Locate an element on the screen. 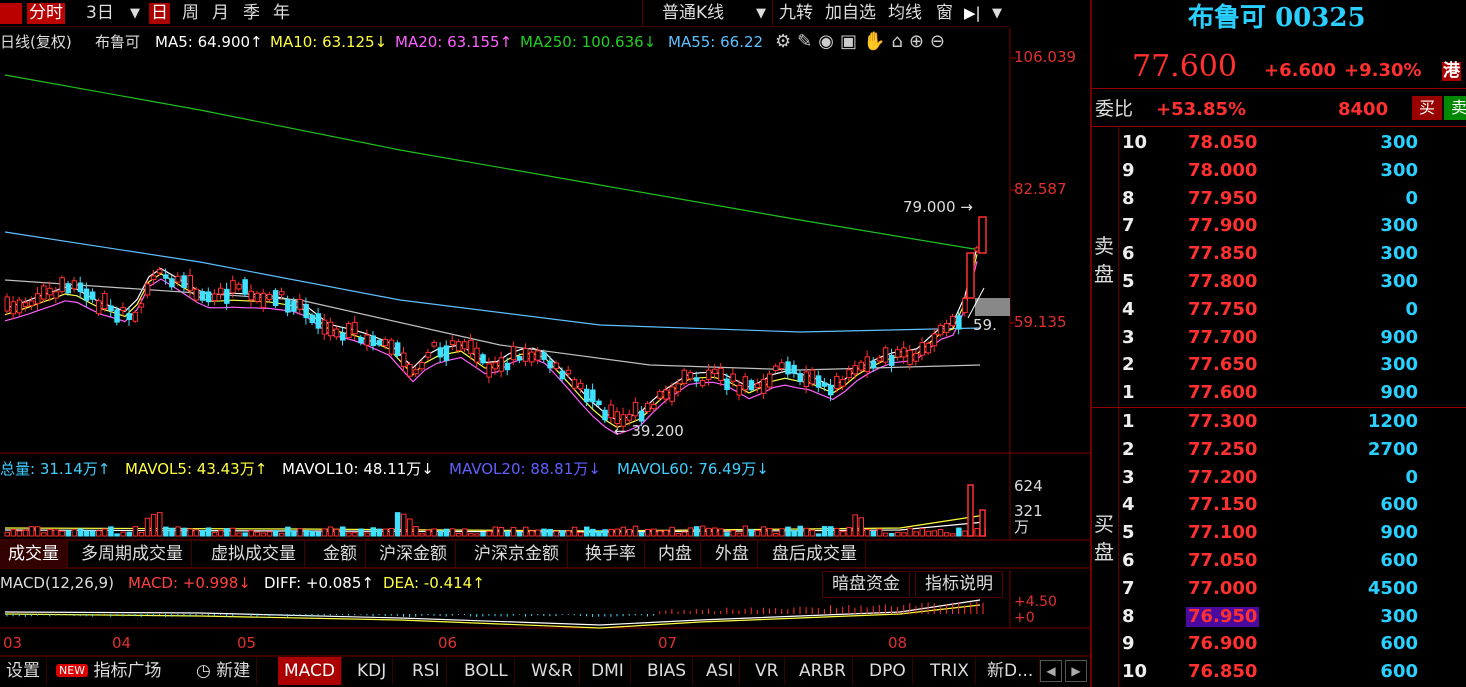 The width and height of the screenshot is (1466, 687). tab-boll: BOLL is located at coordinates (486, 671).